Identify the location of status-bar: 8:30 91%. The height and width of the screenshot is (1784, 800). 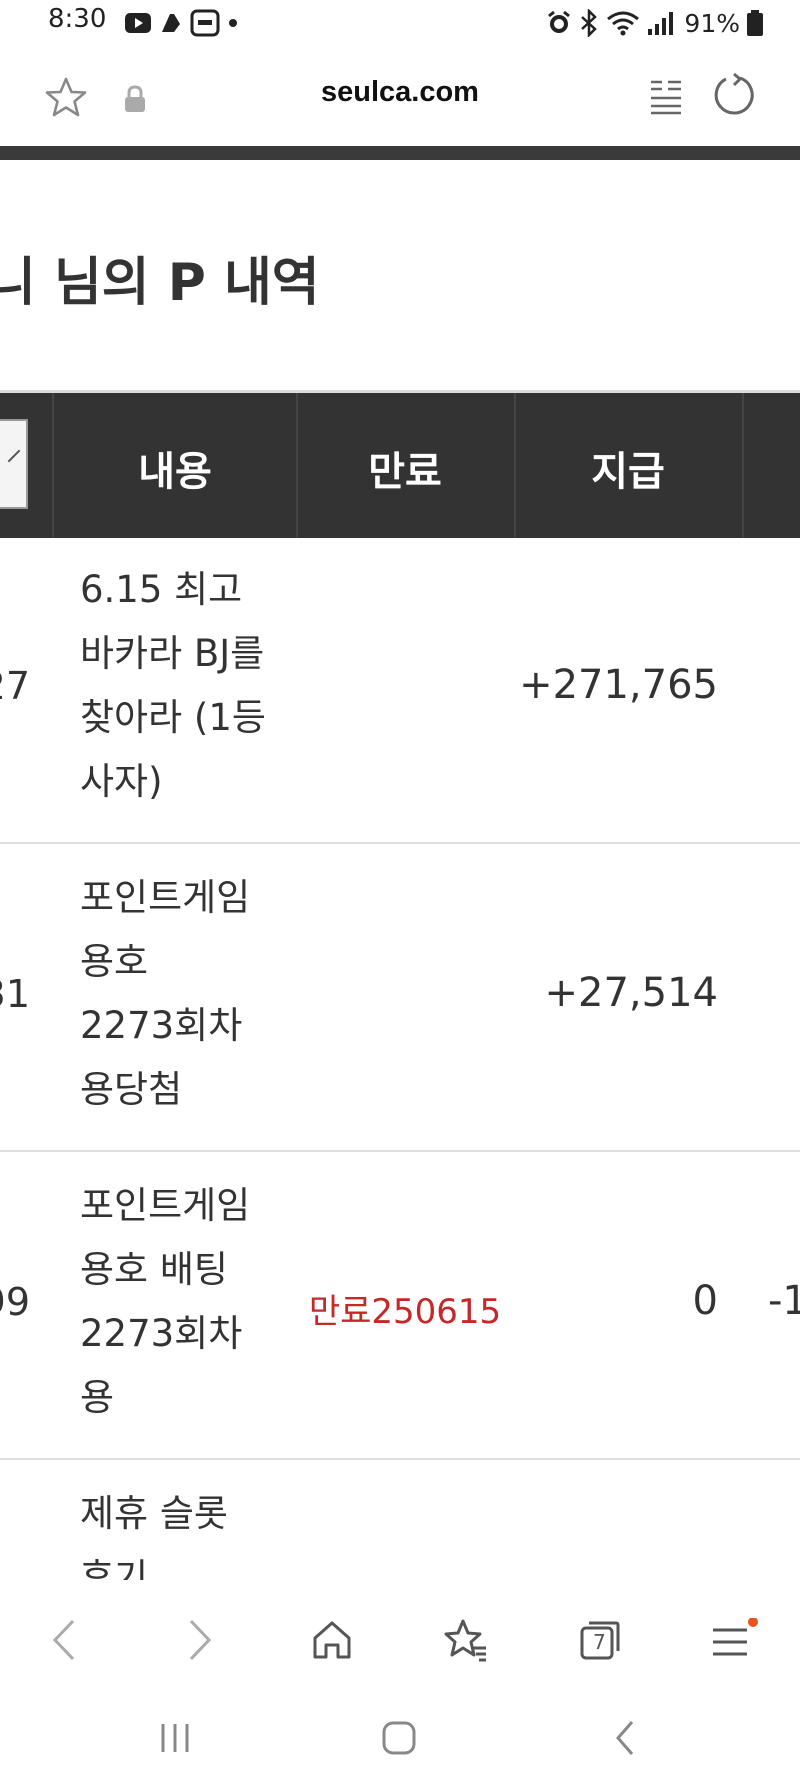
(400, 23).